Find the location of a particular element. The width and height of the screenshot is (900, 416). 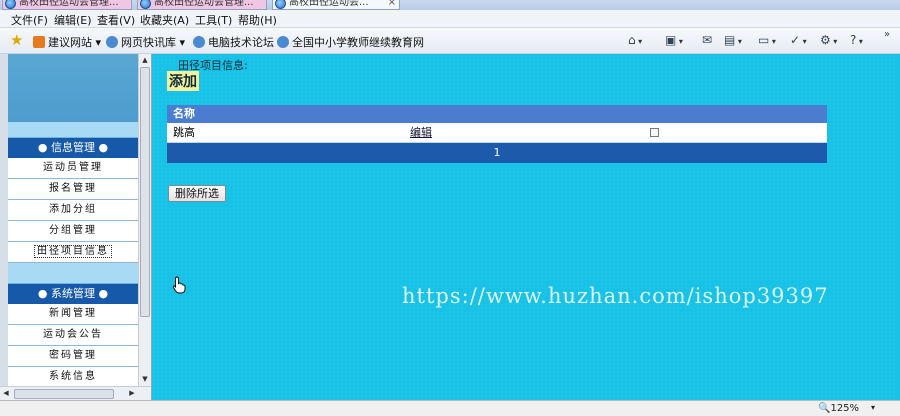

sidebar-item-label: 田径项目信息 is located at coordinates (73, 251).